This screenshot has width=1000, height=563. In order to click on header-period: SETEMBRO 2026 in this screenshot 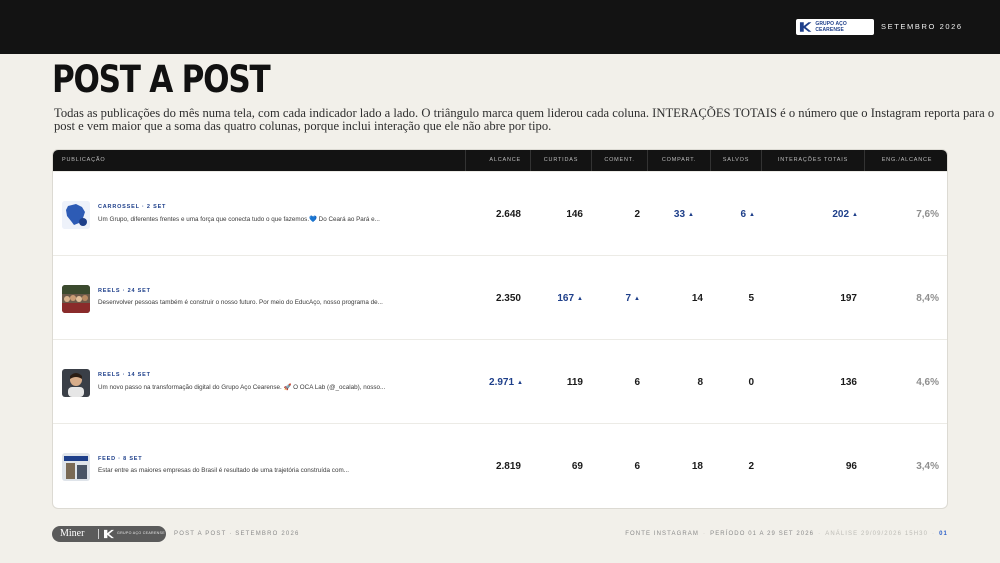, I will do `click(922, 26)`.